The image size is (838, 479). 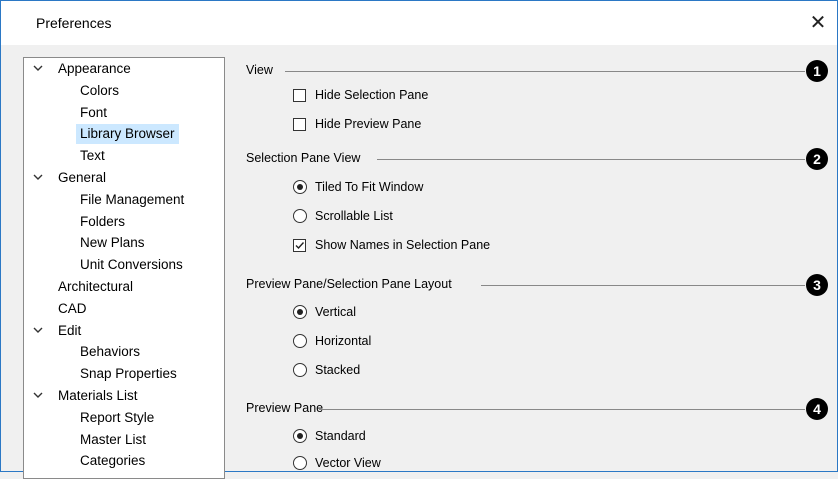 I want to click on tree-item-label: Categories, so click(x=113, y=461).